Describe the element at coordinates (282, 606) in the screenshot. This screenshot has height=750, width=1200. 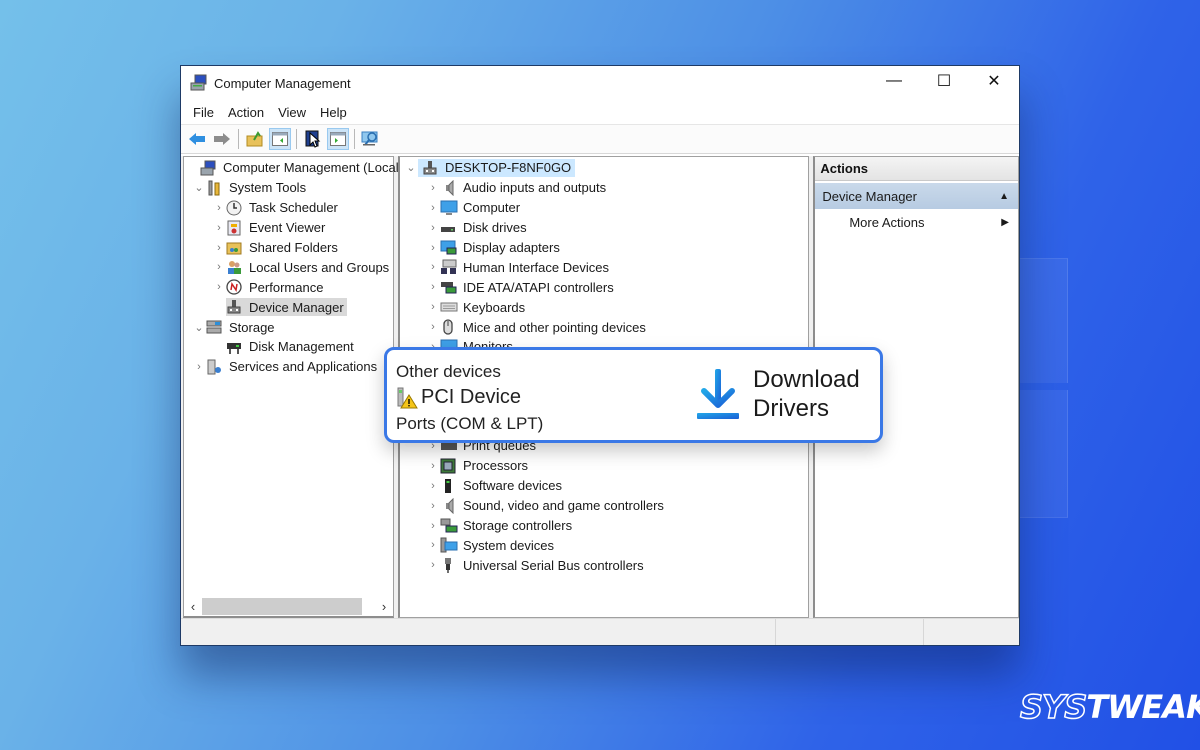
I see `scrollbar-thumb` at that location.